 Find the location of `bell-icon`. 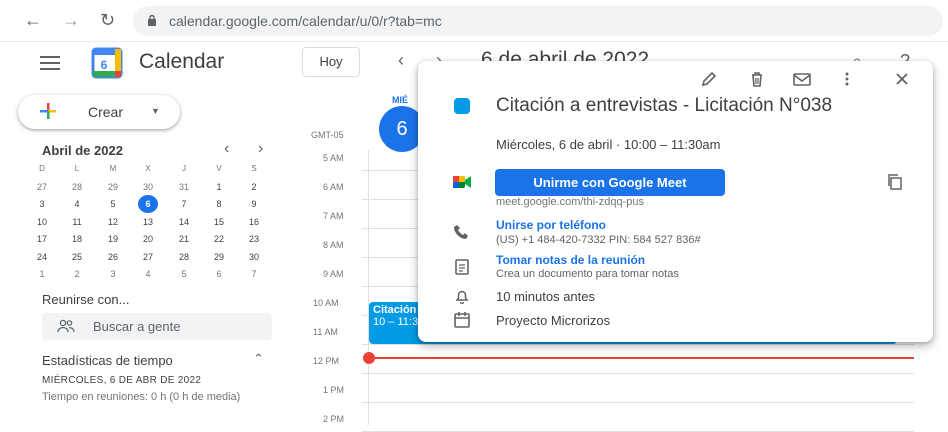

bell-icon is located at coordinates (462, 297).